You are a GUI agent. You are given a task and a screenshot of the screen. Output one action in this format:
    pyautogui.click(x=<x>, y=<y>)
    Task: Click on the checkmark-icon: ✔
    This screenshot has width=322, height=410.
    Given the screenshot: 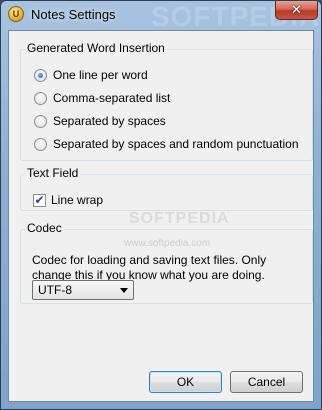 What is the action you would take?
    pyautogui.click(x=39, y=199)
    